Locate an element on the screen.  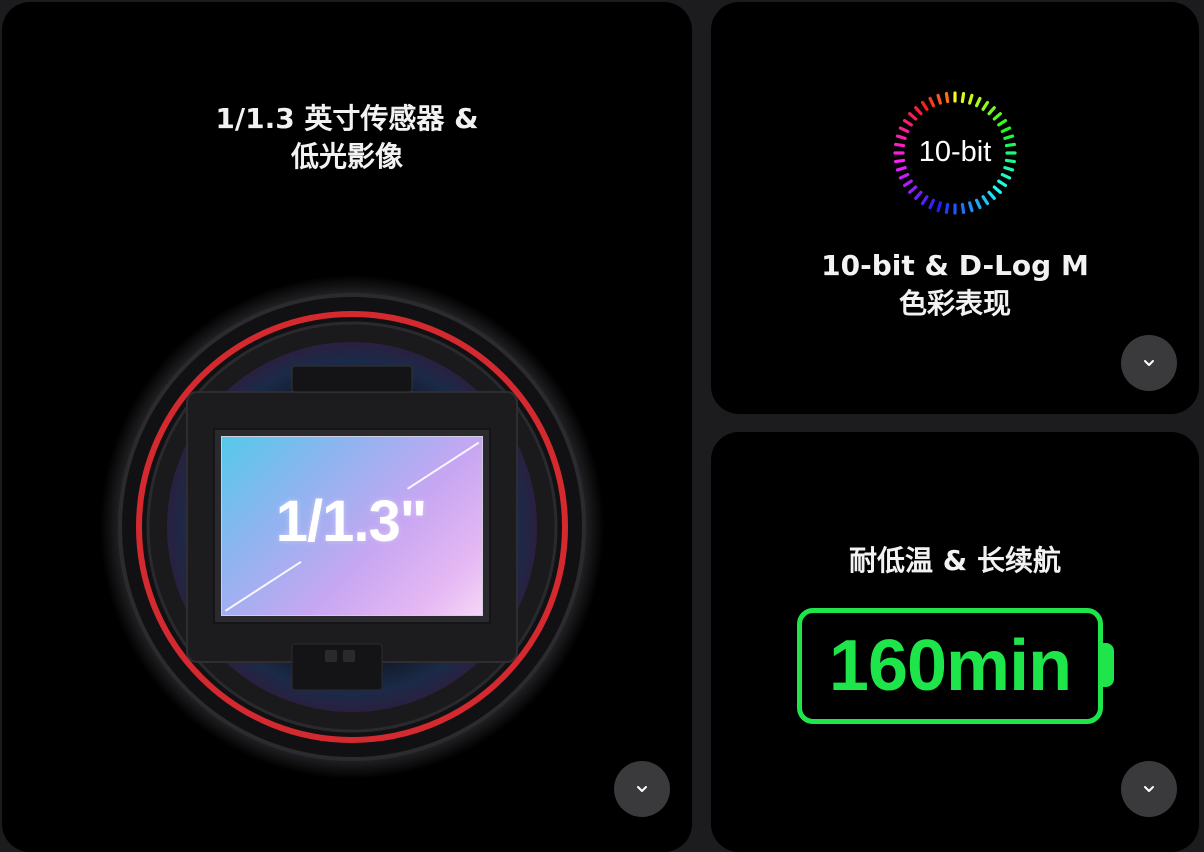
sensor-card-title: 1/1.3 英寸传感器 & 低光影像 is located at coordinates (347, 138).